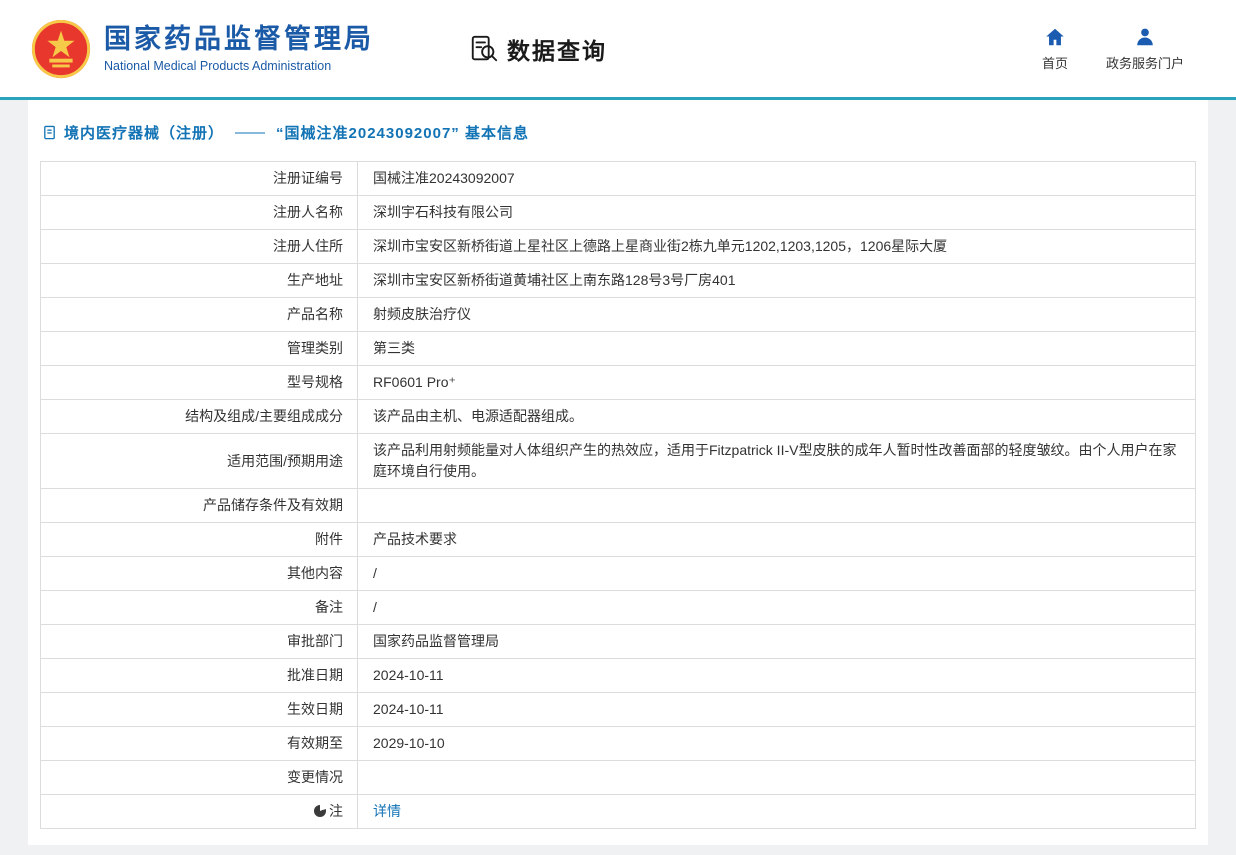 Image resolution: width=1236 pixels, height=855 pixels. I want to click on row-label: 批准日期, so click(199, 675).